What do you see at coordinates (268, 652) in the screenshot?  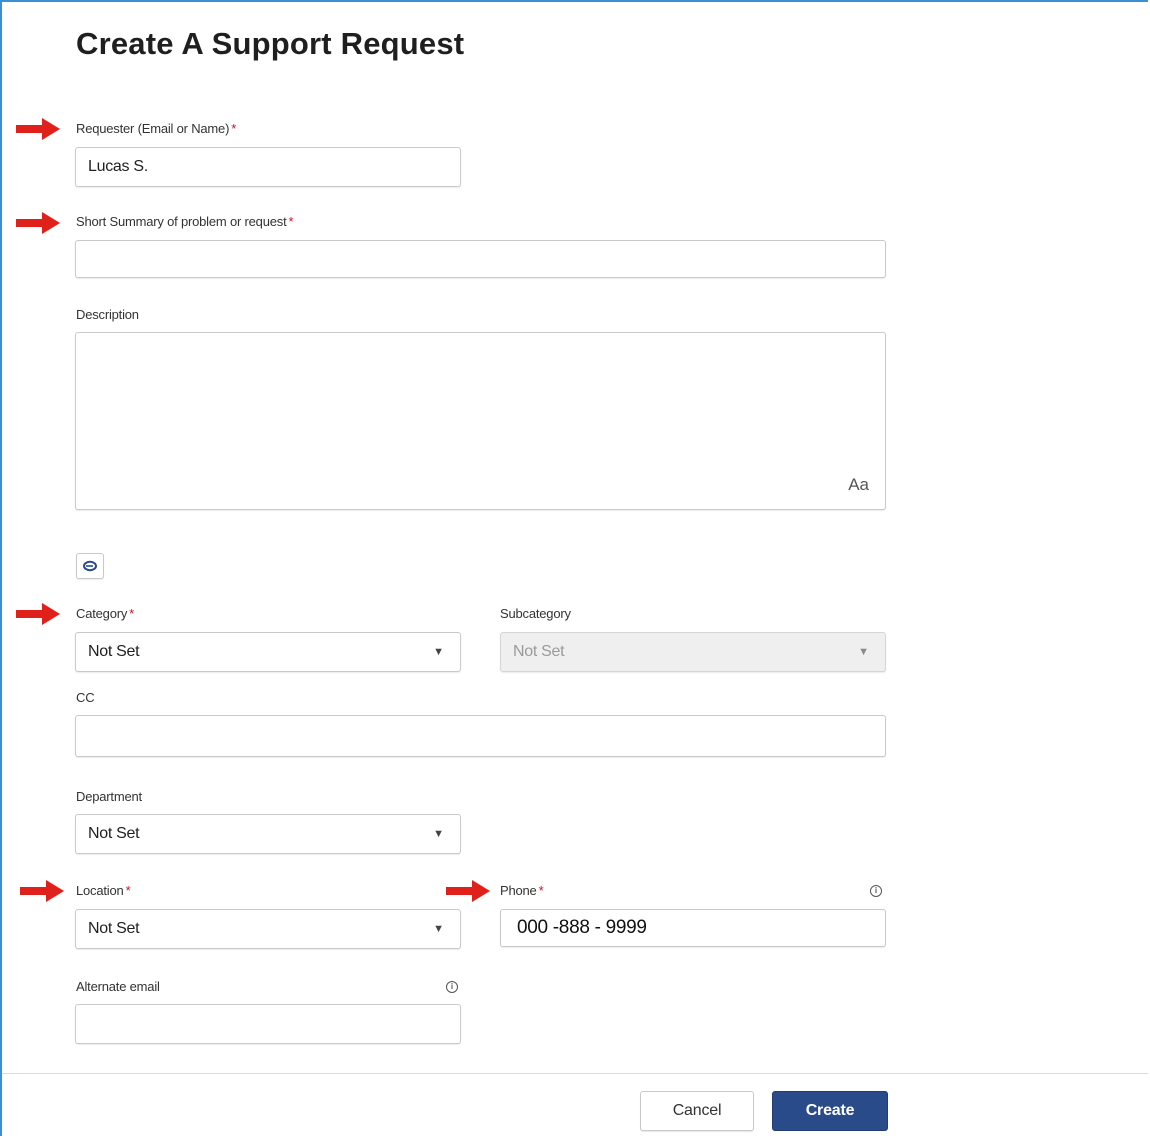 I see `category-select: Not Set ▼` at bounding box center [268, 652].